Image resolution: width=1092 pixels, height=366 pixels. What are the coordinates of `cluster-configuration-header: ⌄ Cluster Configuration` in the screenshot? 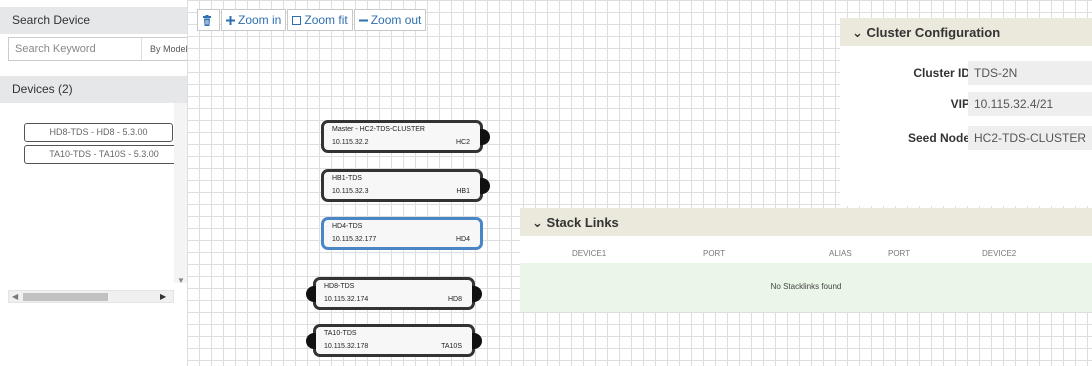 It's located at (966, 32).